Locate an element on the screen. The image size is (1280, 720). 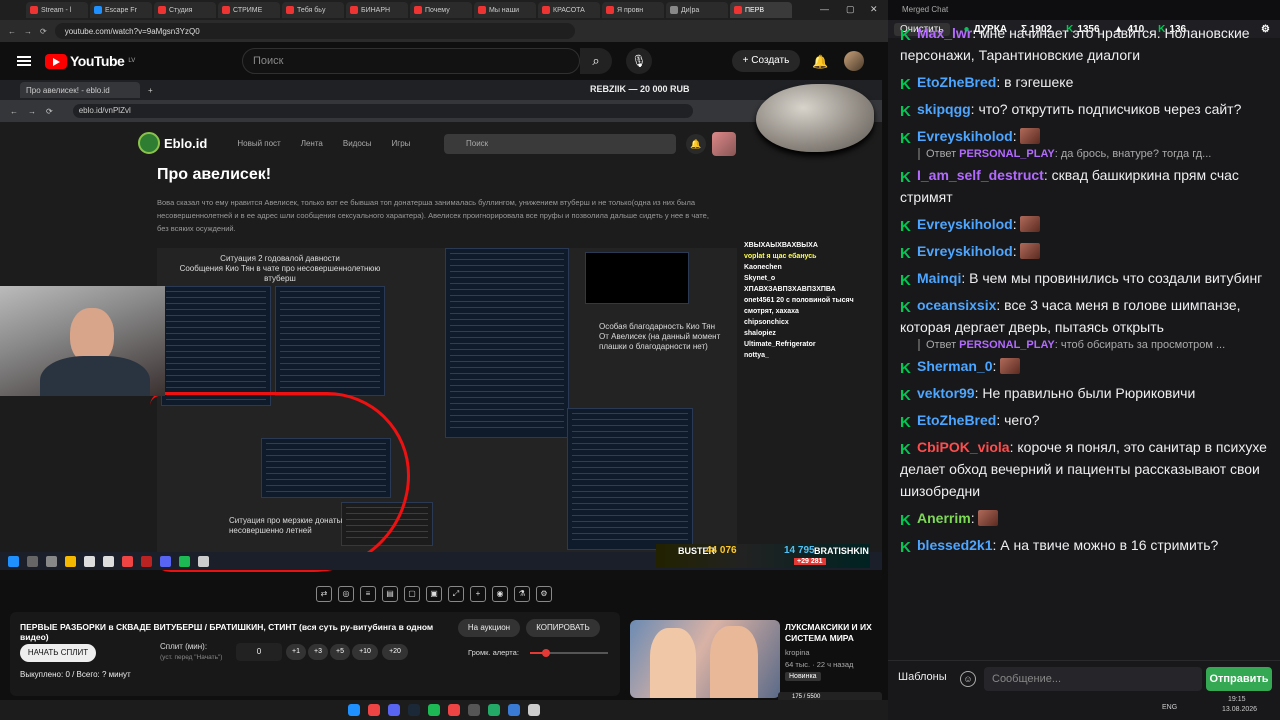
notifications-icon: 🔔 is located at coordinates (820, 62).